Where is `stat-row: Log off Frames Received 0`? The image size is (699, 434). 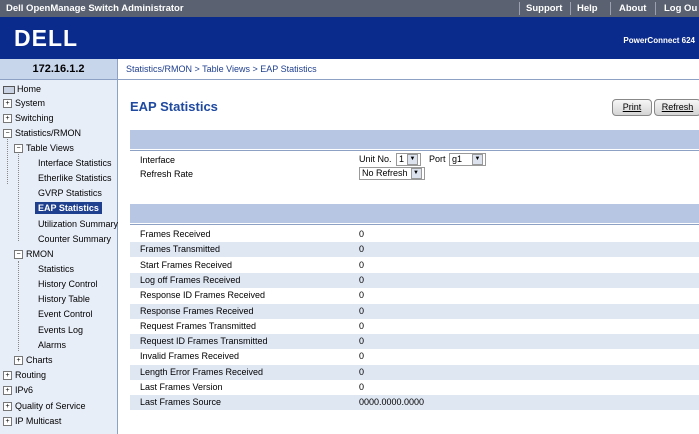
stat-row: Log off Frames Received 0 is located at coordinates (414, 280).